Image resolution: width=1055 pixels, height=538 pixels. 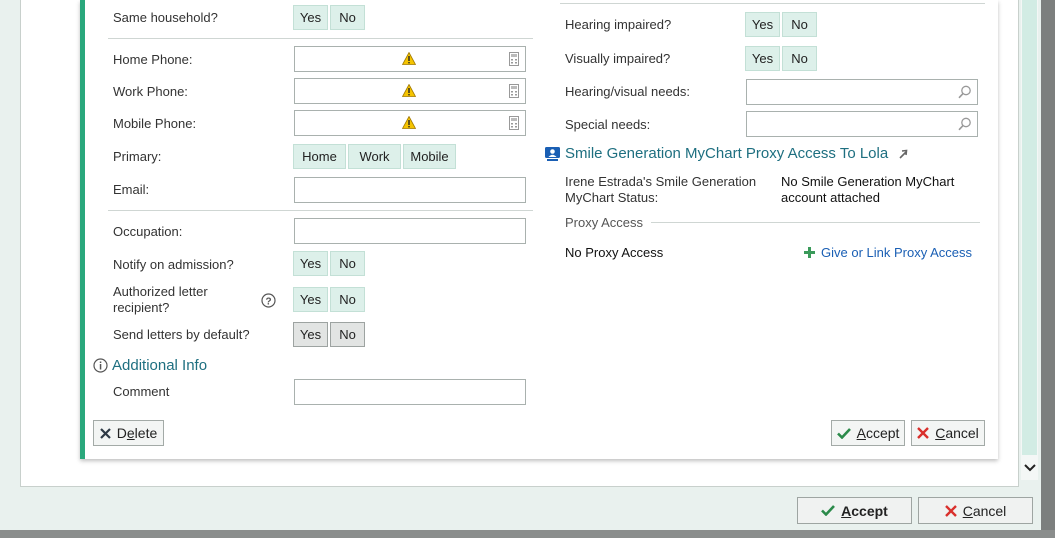 I want to click on visually-impaired-yes: Yes, so click(x=762, y=58).